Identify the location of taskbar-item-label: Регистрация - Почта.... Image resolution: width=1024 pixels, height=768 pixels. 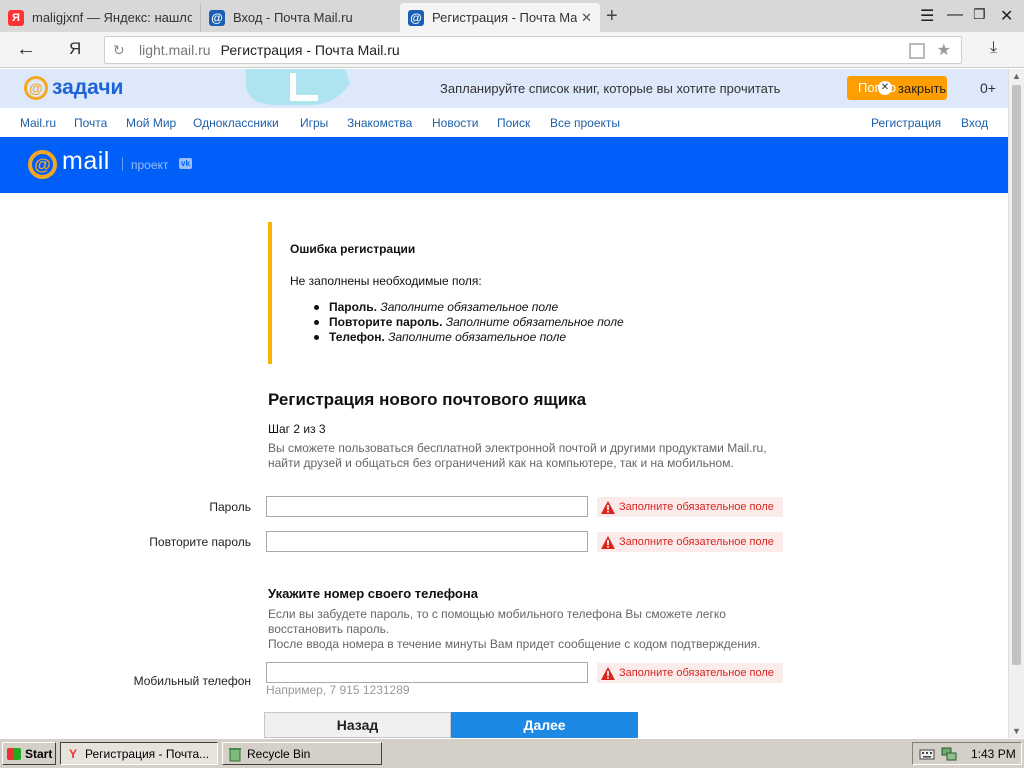
(147, 753).